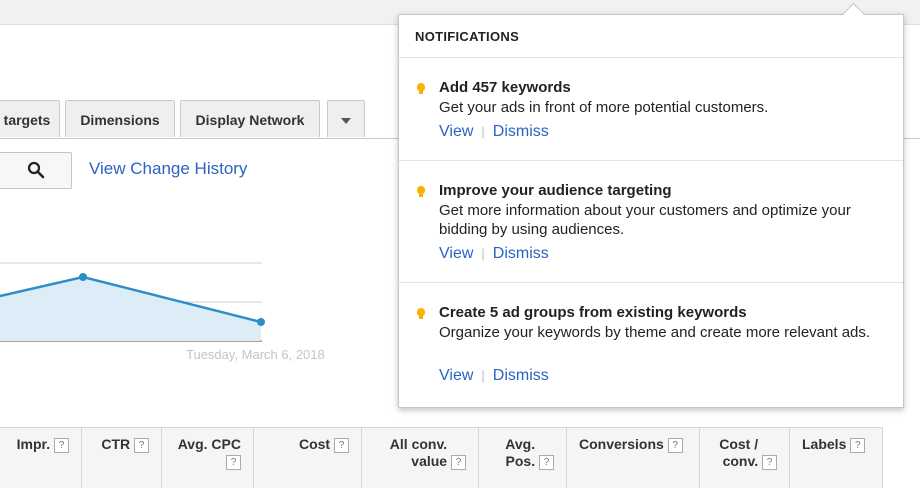 Image resolution: width=920 pixels, height=488 pixels. I want to click on column-label: Labels, so click(824, 444).